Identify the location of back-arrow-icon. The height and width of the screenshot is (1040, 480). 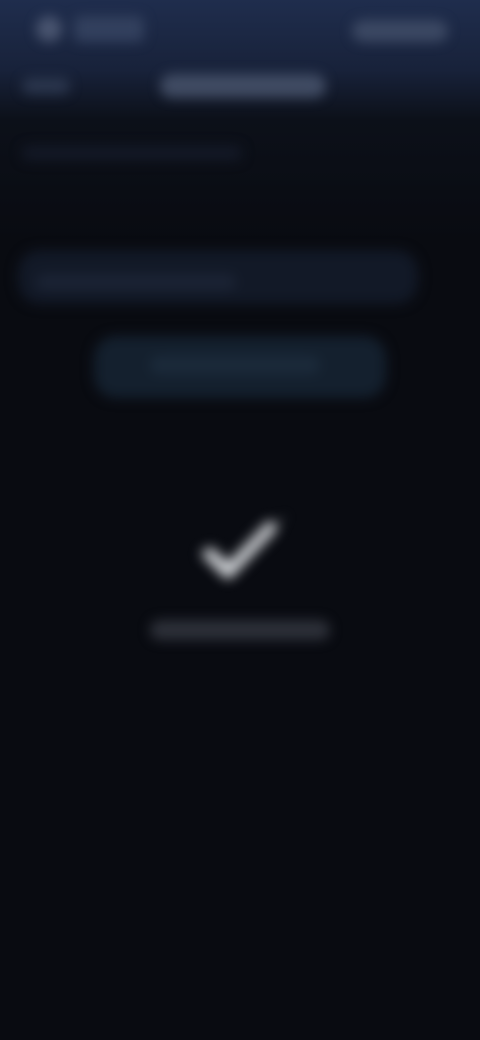
(49, 29).